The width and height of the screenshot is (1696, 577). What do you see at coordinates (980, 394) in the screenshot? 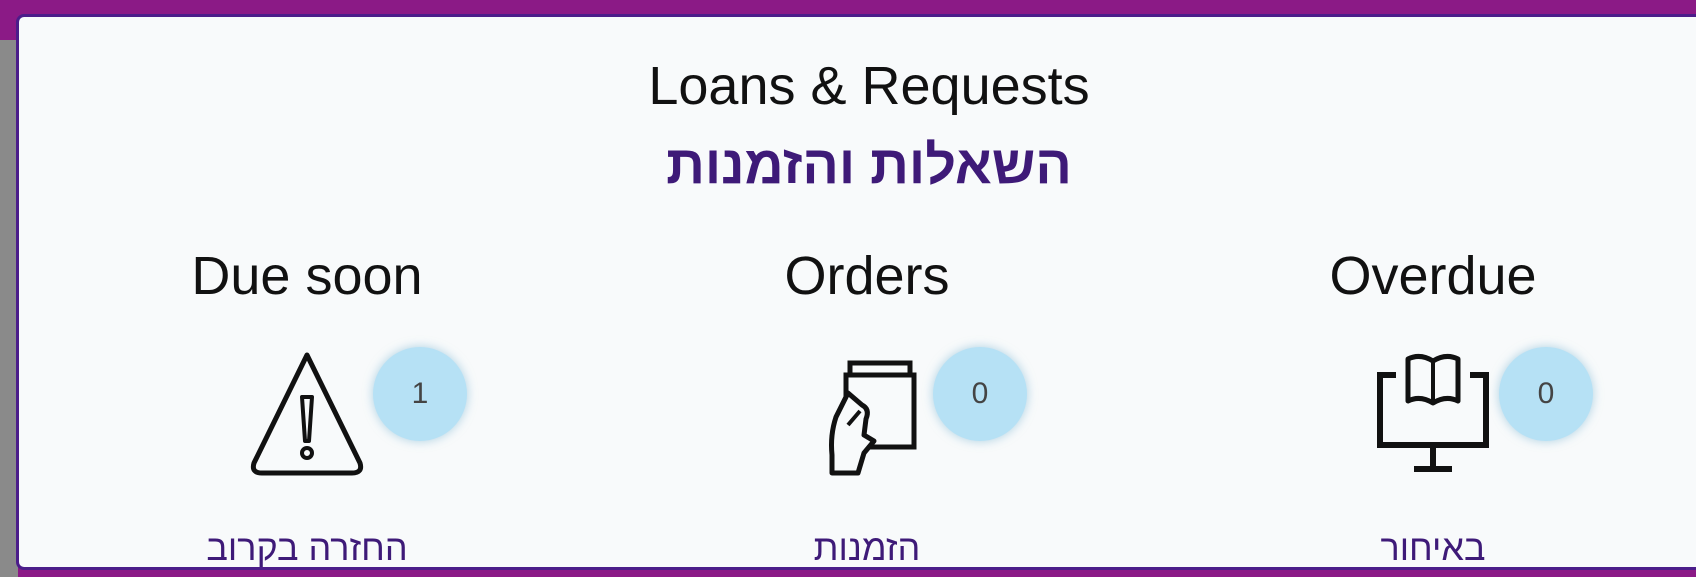
I see `orders-count-badge: 0` at bounding box center [980, 394].